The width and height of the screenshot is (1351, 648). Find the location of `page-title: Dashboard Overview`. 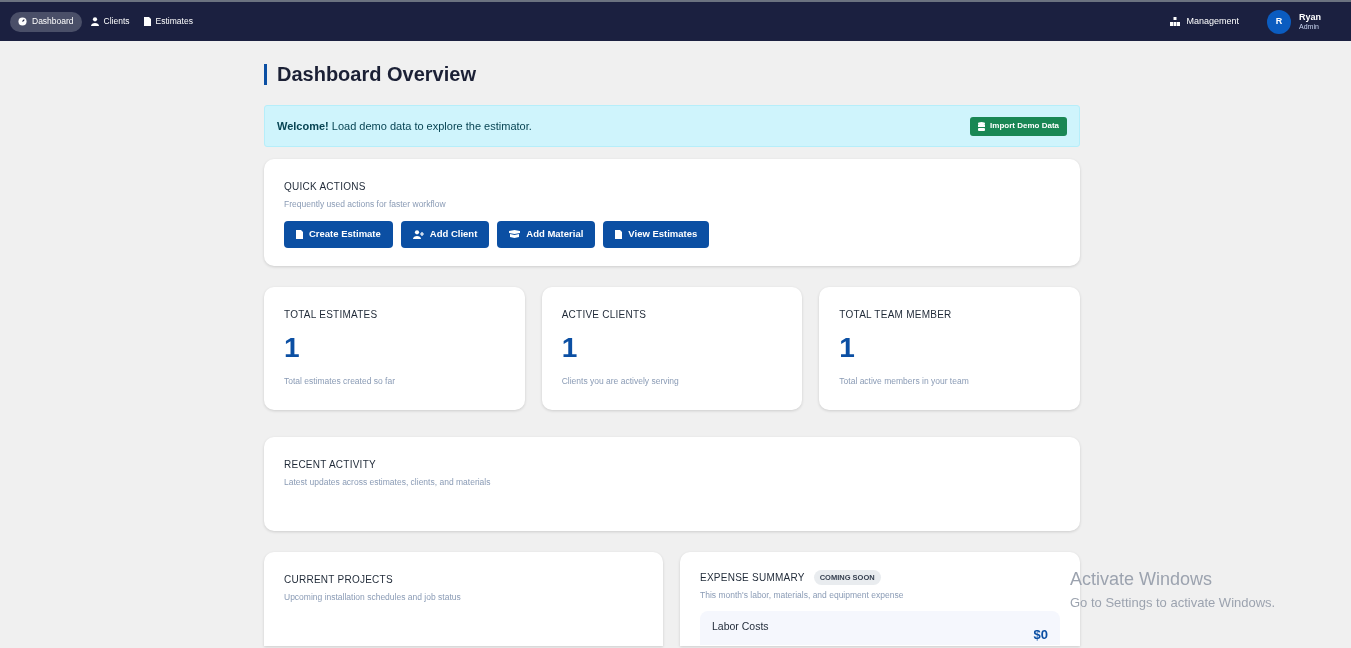

page-title: Dashboard Overview is located at coordinates (376, 74).